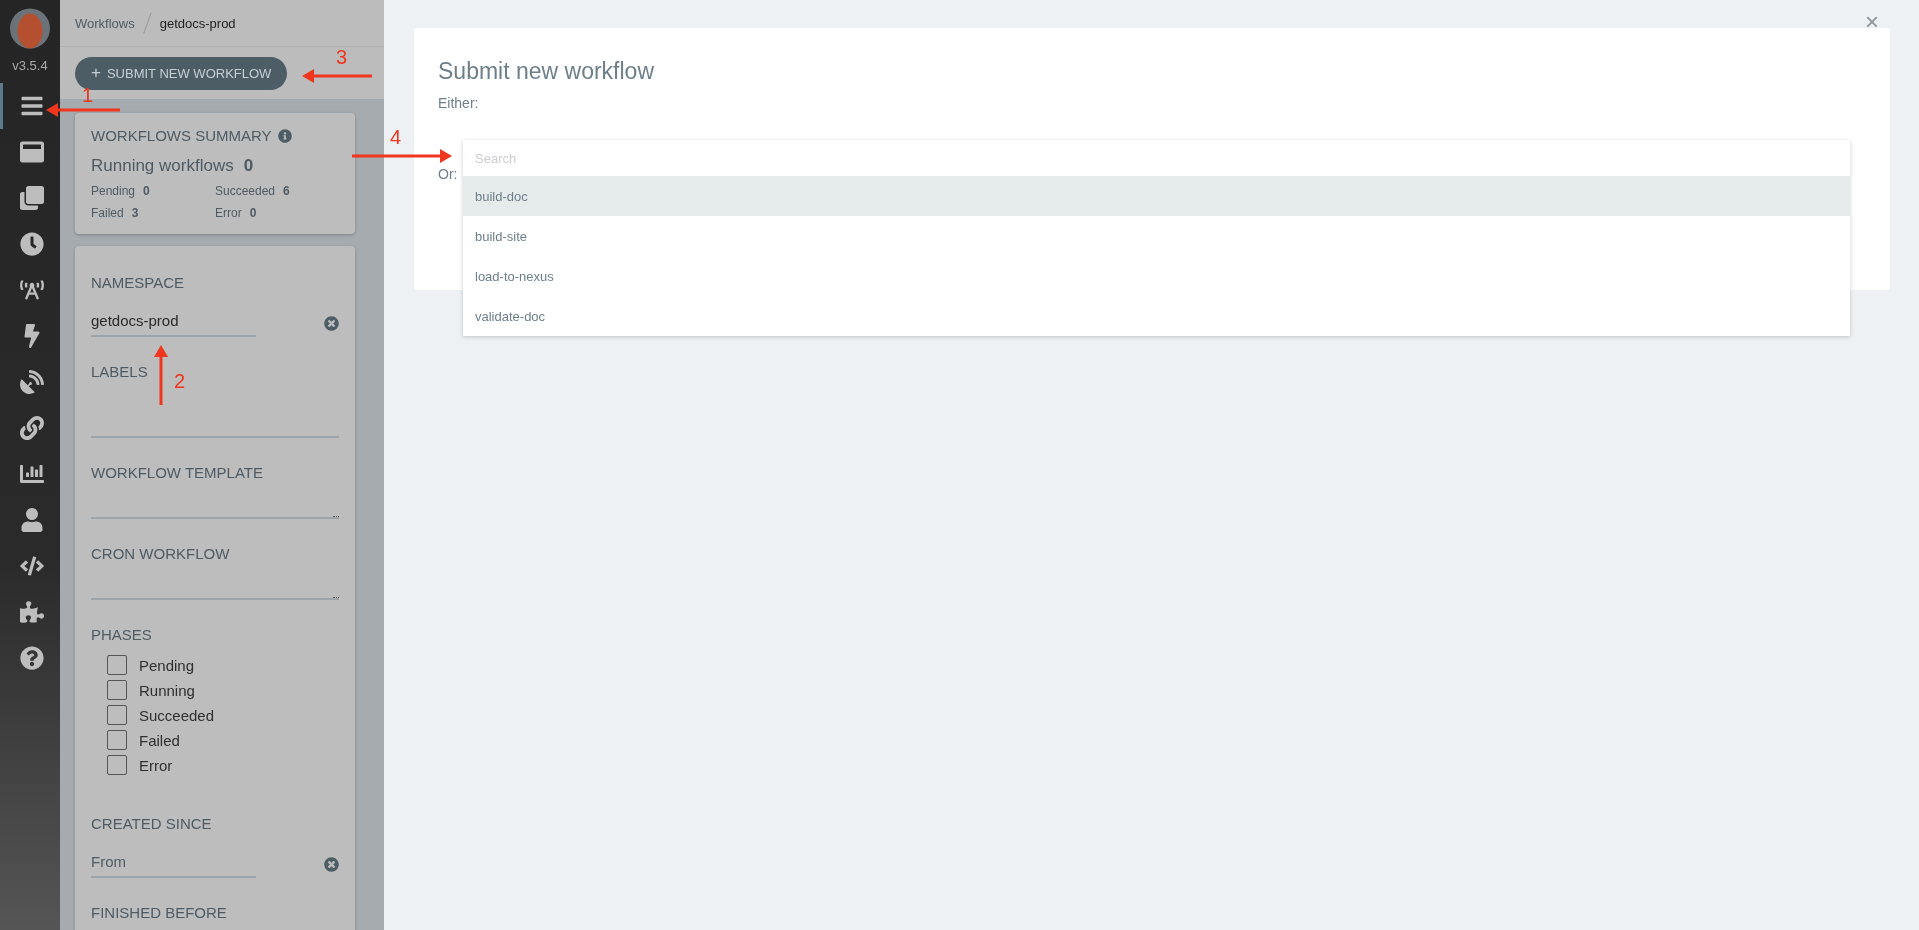 The image size is (1919, 930). What do you see at coordinates (342, 57) in the screenshot?
I see `annotation-number: 3` at bounding box center [342, 57].